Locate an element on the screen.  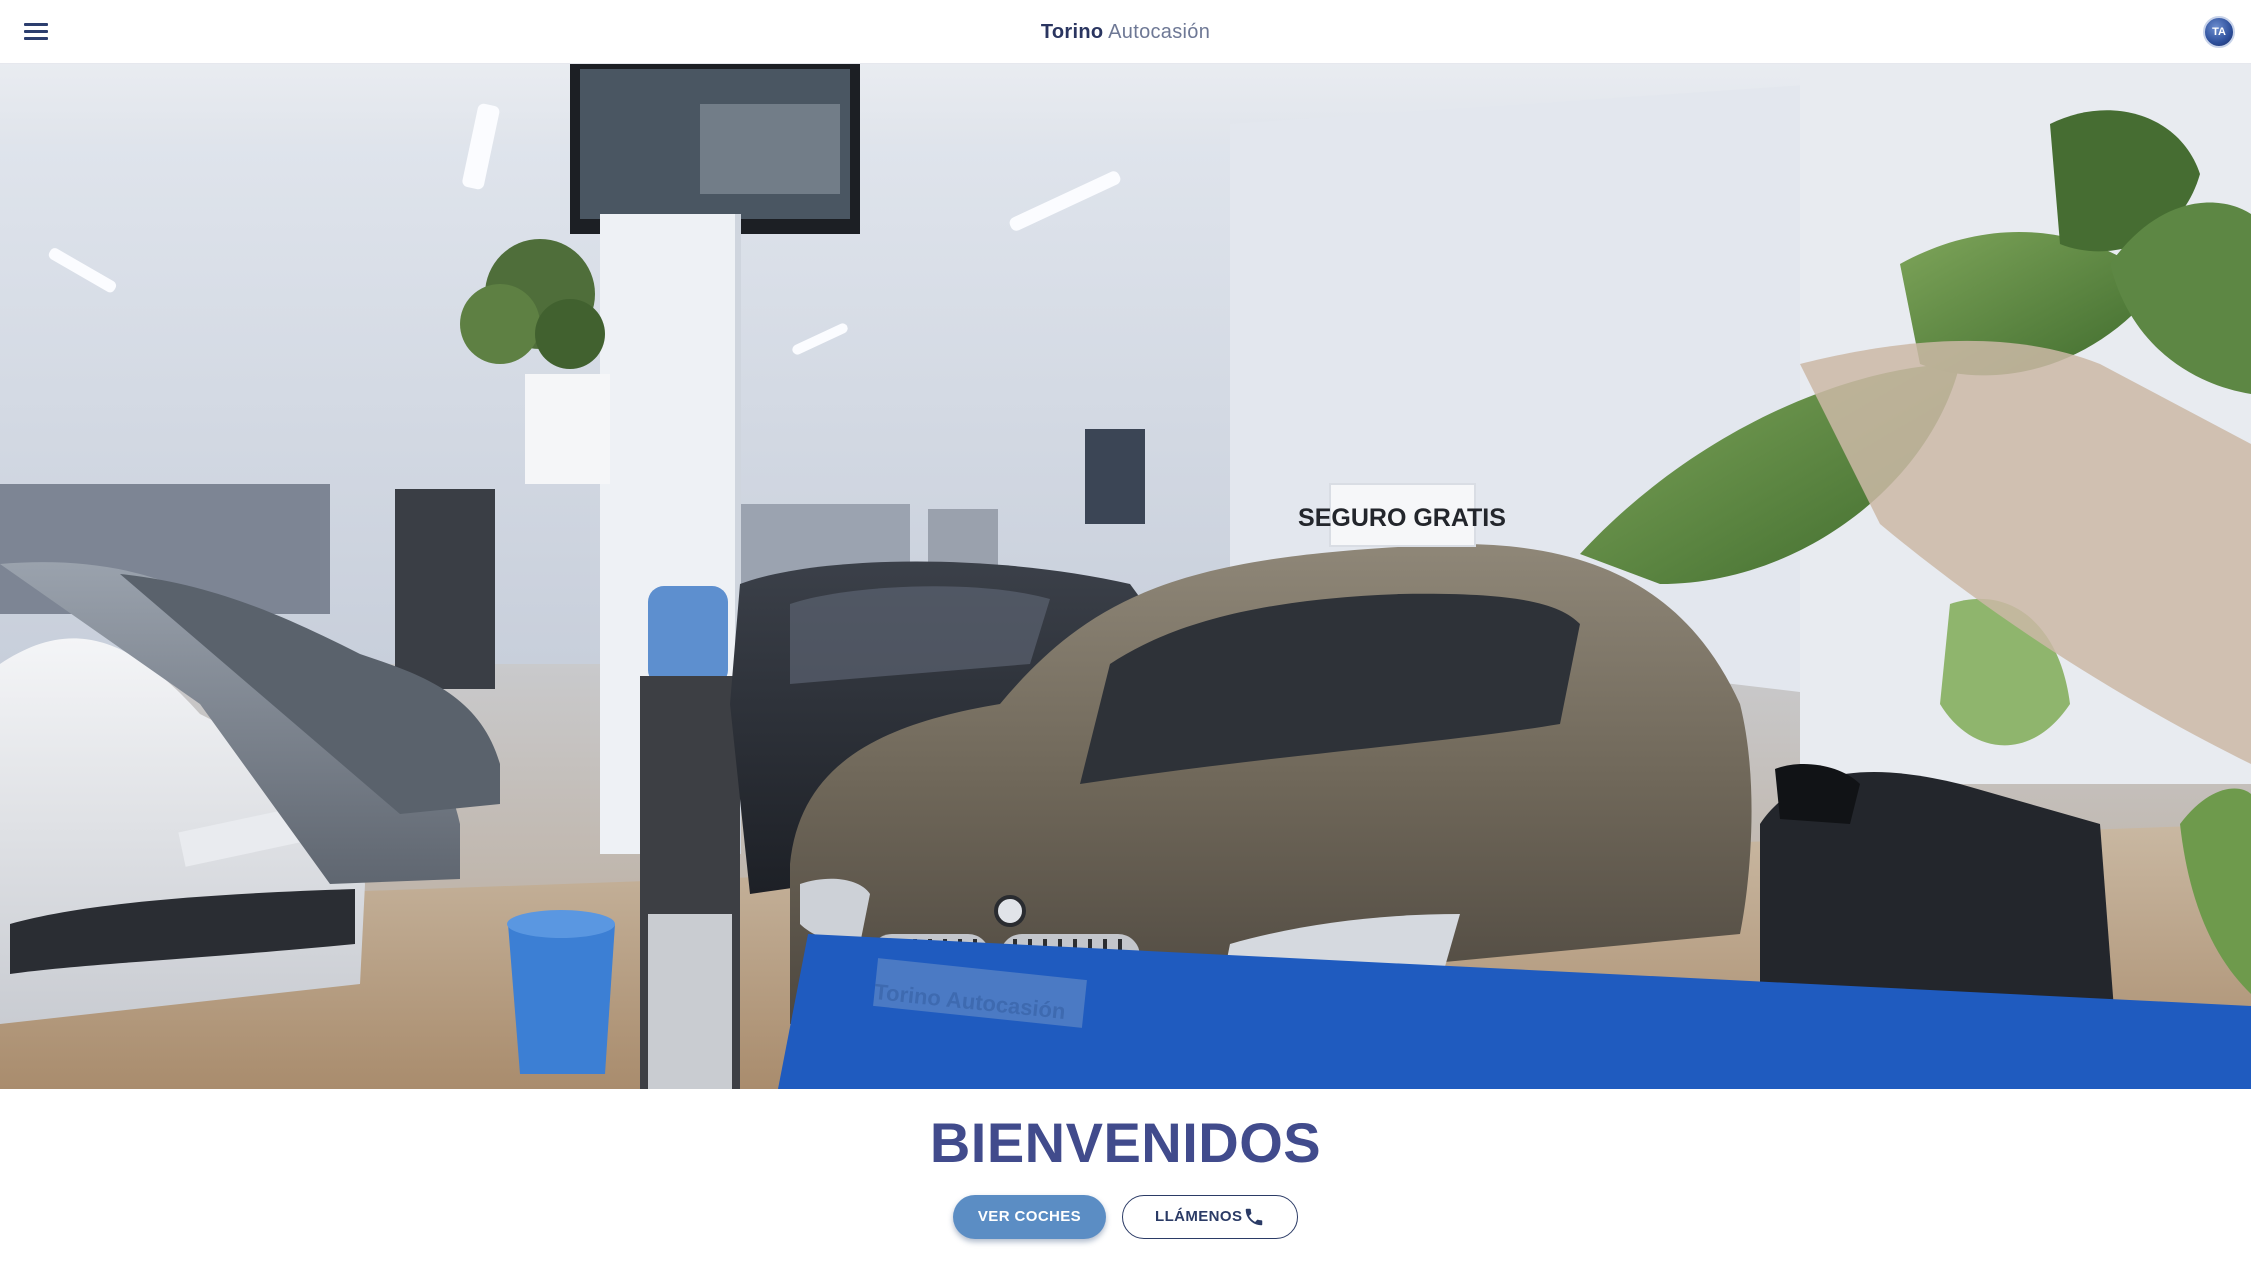
phone-icon is located at coordinates (1254, 1217).